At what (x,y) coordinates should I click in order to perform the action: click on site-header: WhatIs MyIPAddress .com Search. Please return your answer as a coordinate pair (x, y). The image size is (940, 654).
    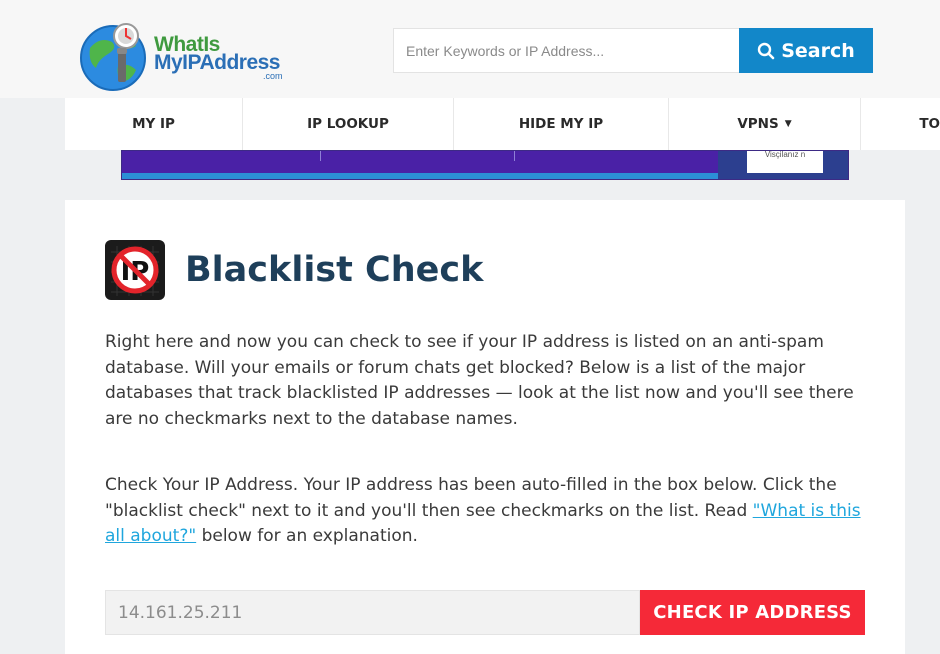
    Looking at the image, I should click on (470, 49).